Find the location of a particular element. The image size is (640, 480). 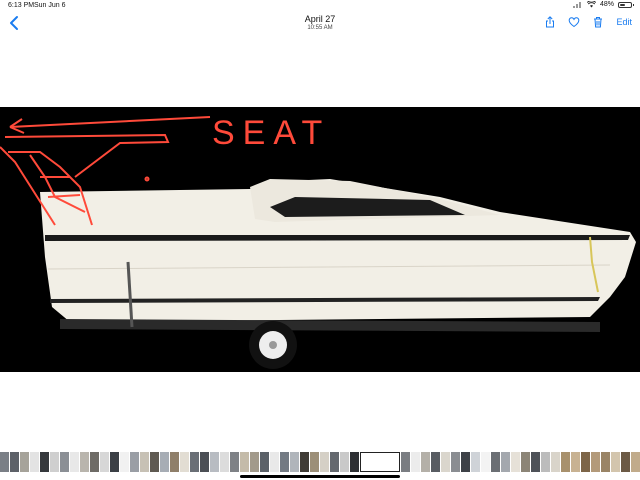

filmstrip-thumbnail-current is located at coordinates (380, 462).